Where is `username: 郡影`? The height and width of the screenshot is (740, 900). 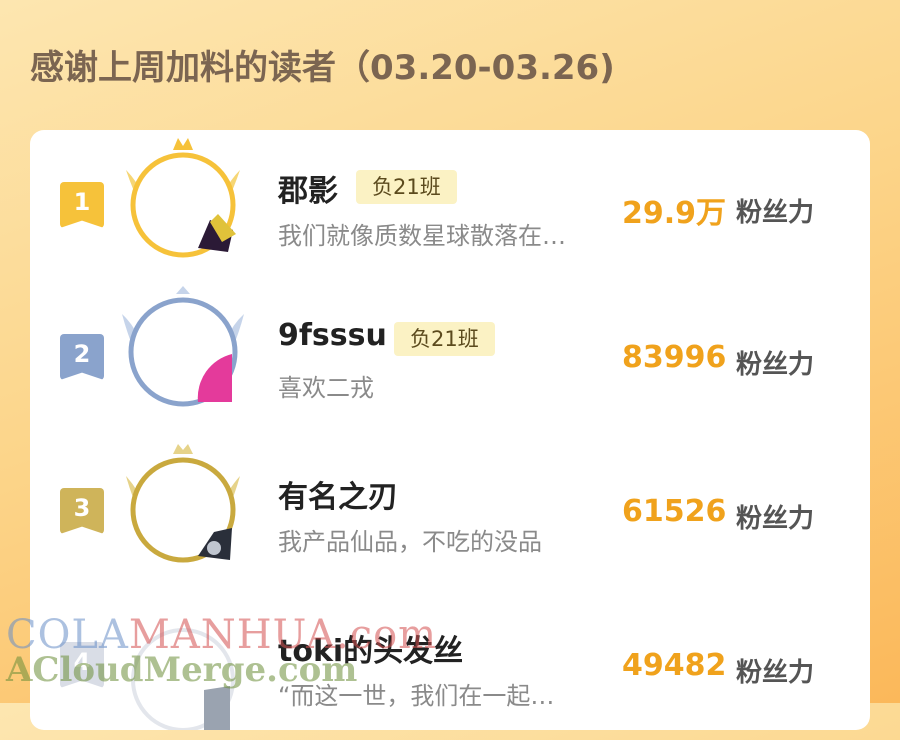
username: 郡影 is located at coordinates (308, 191).